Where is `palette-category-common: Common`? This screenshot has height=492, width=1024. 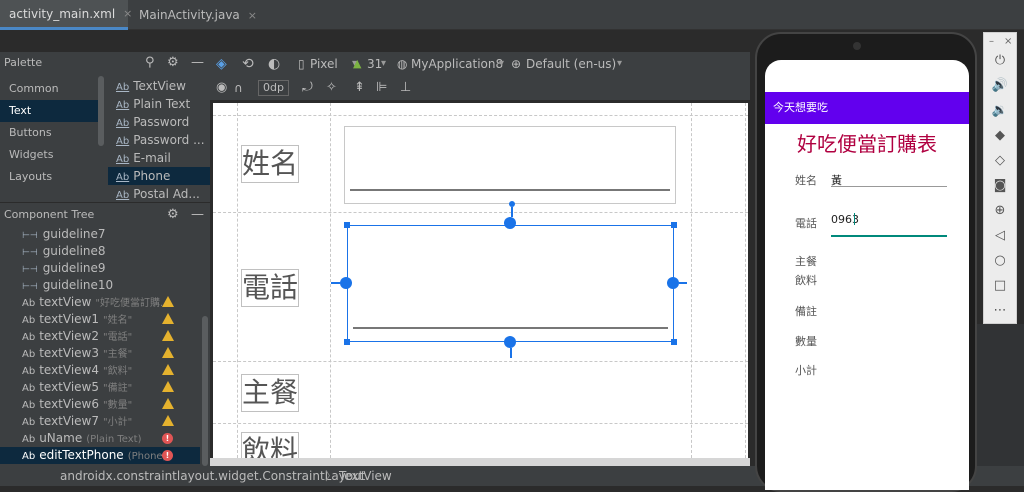
palette-category-common: Common is located at coordinates (50, 89).